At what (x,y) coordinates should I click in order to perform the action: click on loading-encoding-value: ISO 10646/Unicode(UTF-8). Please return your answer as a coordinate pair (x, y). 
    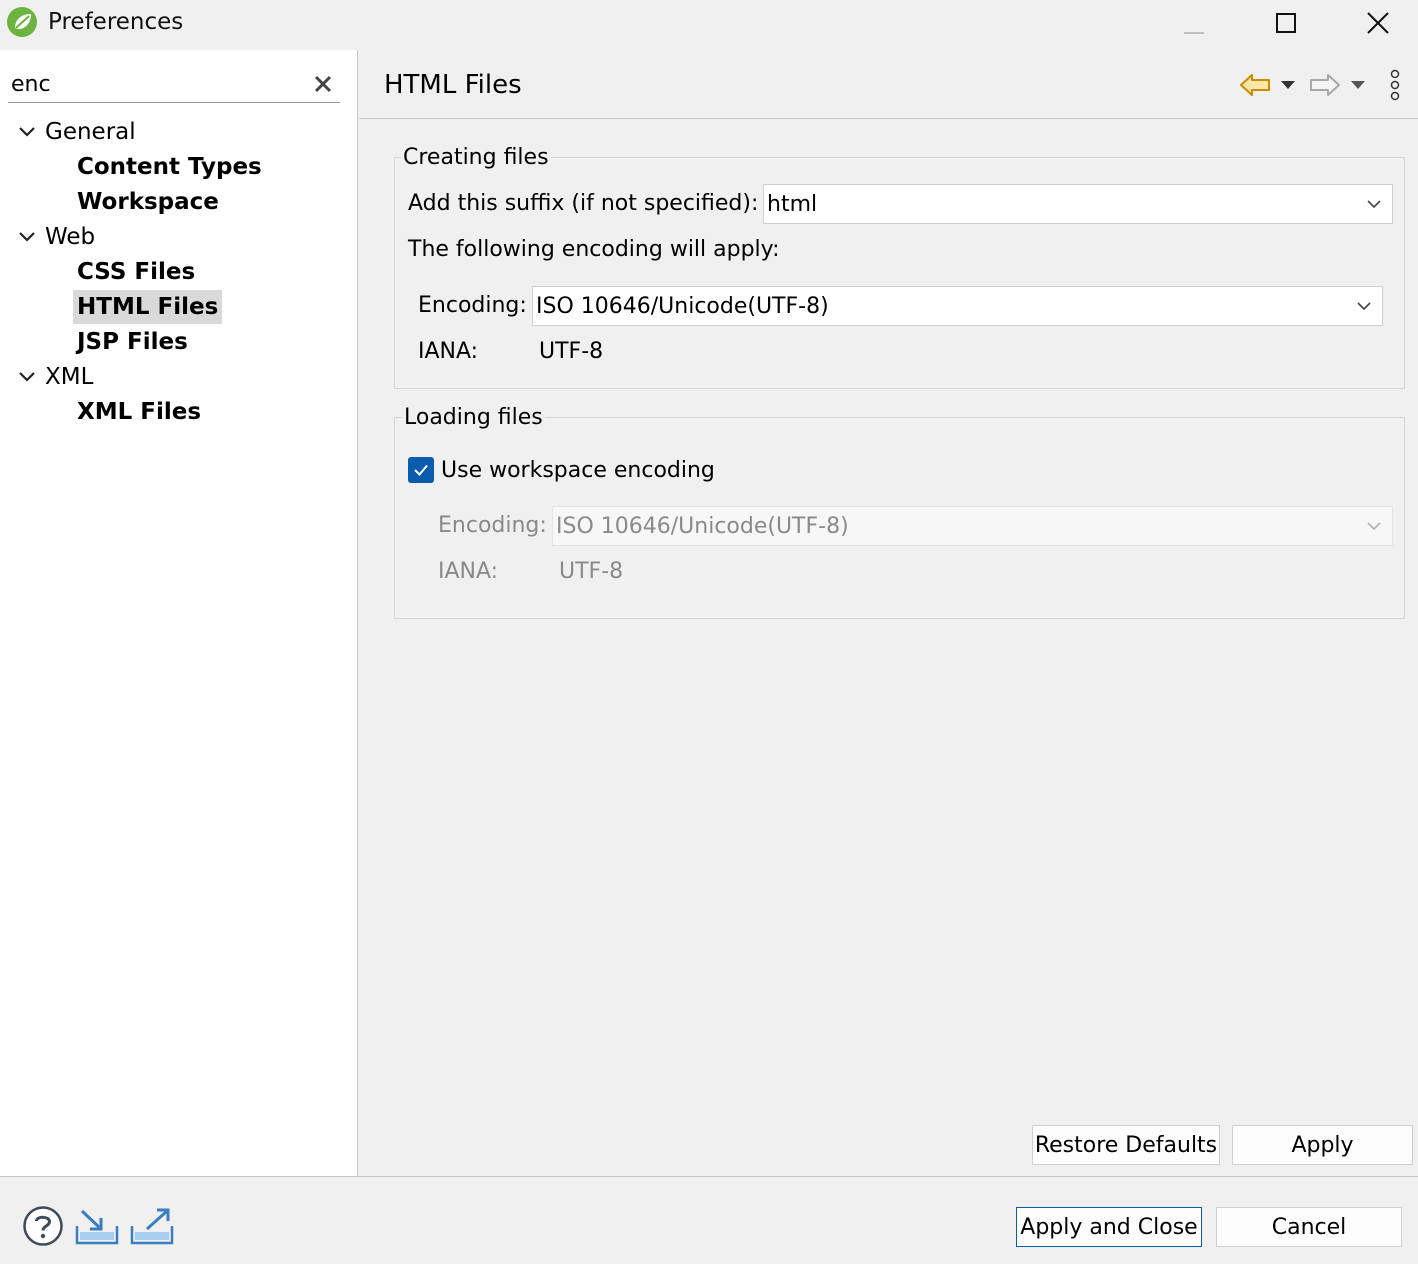
    Looking at the image, I should click on (702, 526).